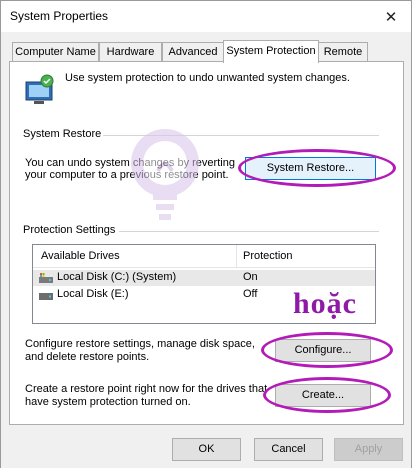 The height and width of the screenshot is (468, 412). Describe the element at coordinates (69, 230) in the screenshot. I see `protection-settings-group-label: Protection Settings` at that location.